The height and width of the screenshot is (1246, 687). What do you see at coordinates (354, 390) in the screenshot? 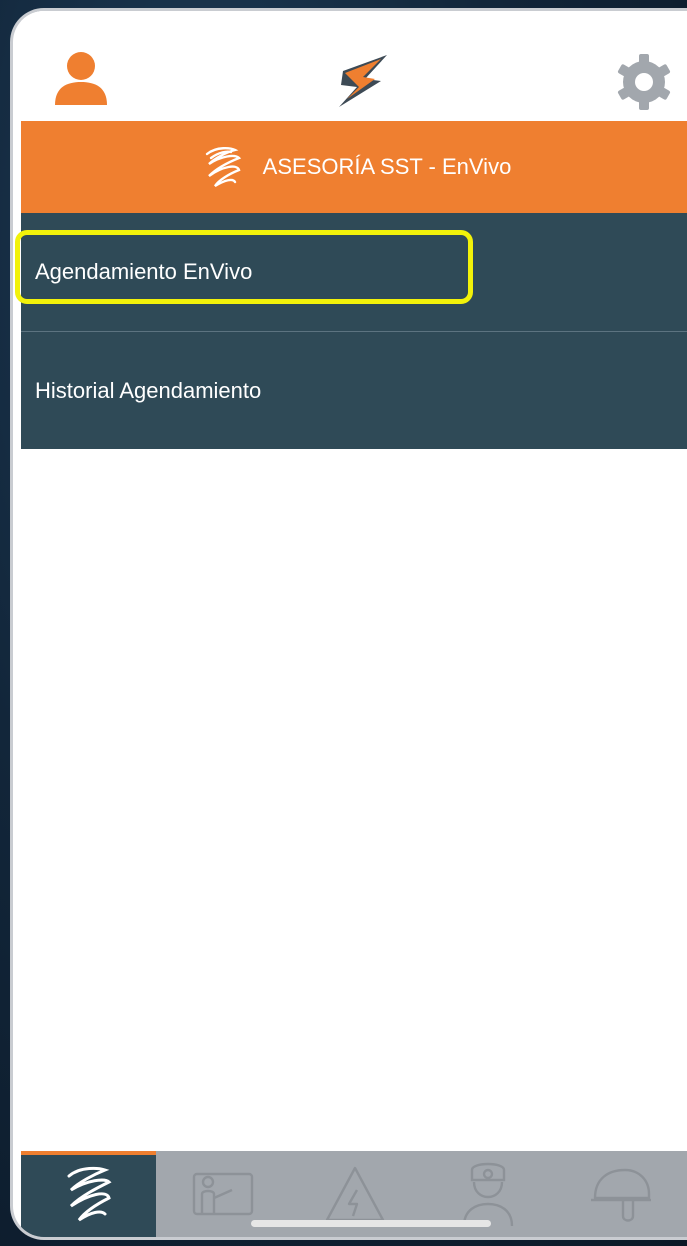
I see `menu-item-historial-agendamiento: Historial Agendamiento` at bounding box center [354, 390].